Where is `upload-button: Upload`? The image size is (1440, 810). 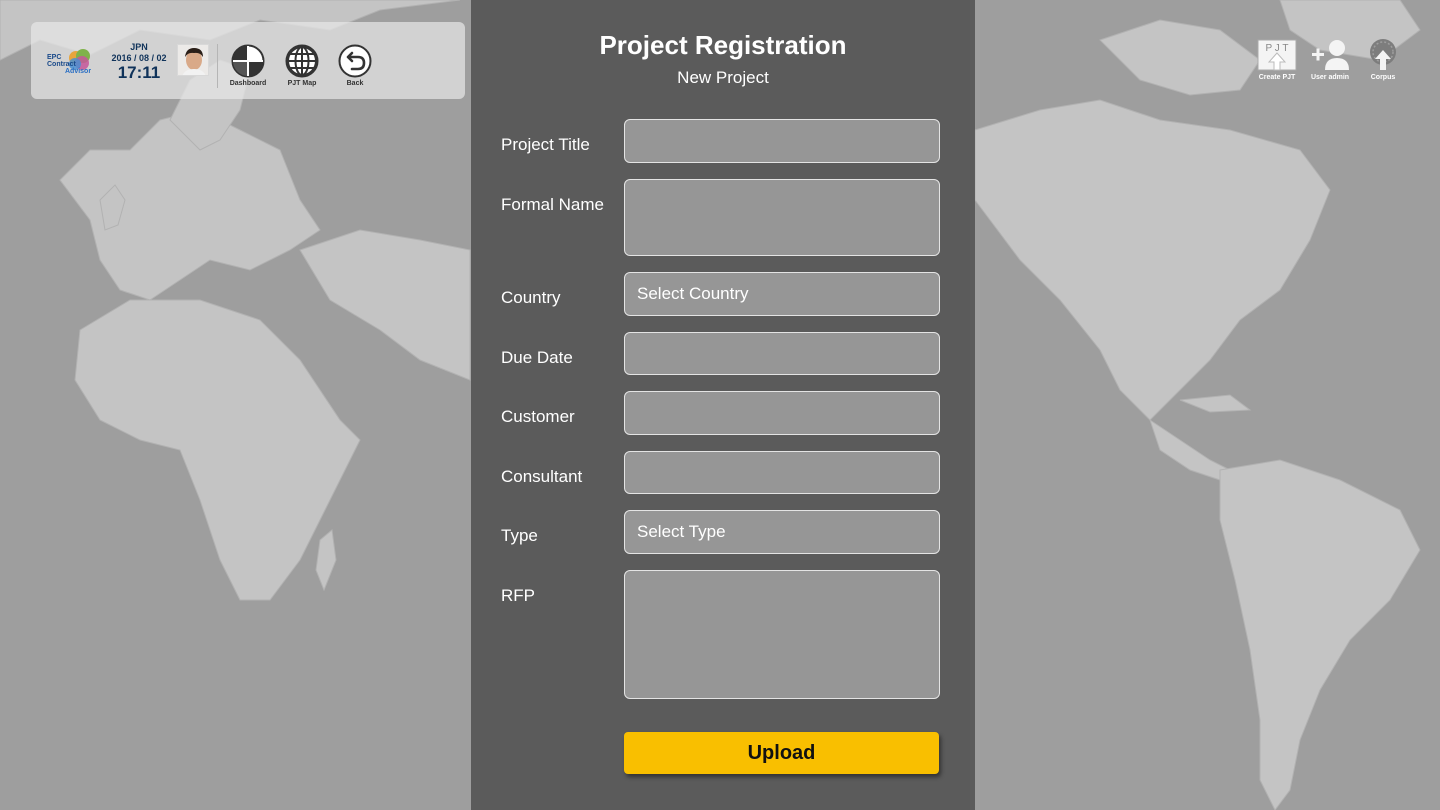 upload-button: Upload is located at coordinates (781, 753).